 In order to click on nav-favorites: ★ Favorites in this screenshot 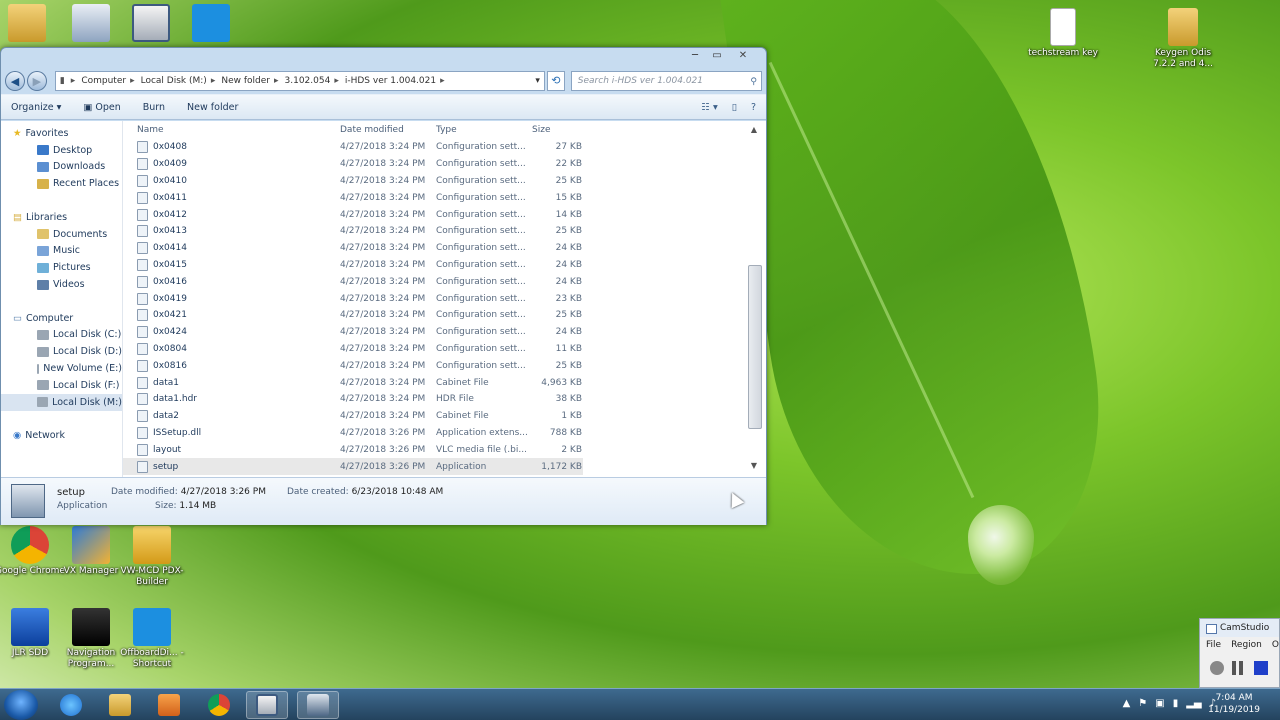, I will do `click(61, 133)`.